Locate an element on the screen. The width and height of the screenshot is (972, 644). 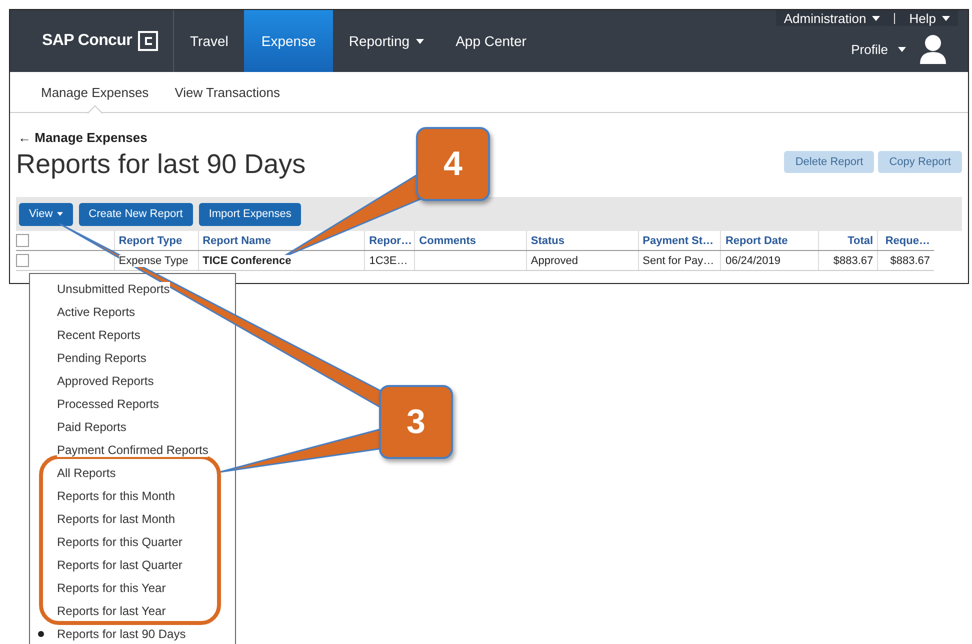
menu-item: Reports for last Quarter is located at coordinates (119, 565).